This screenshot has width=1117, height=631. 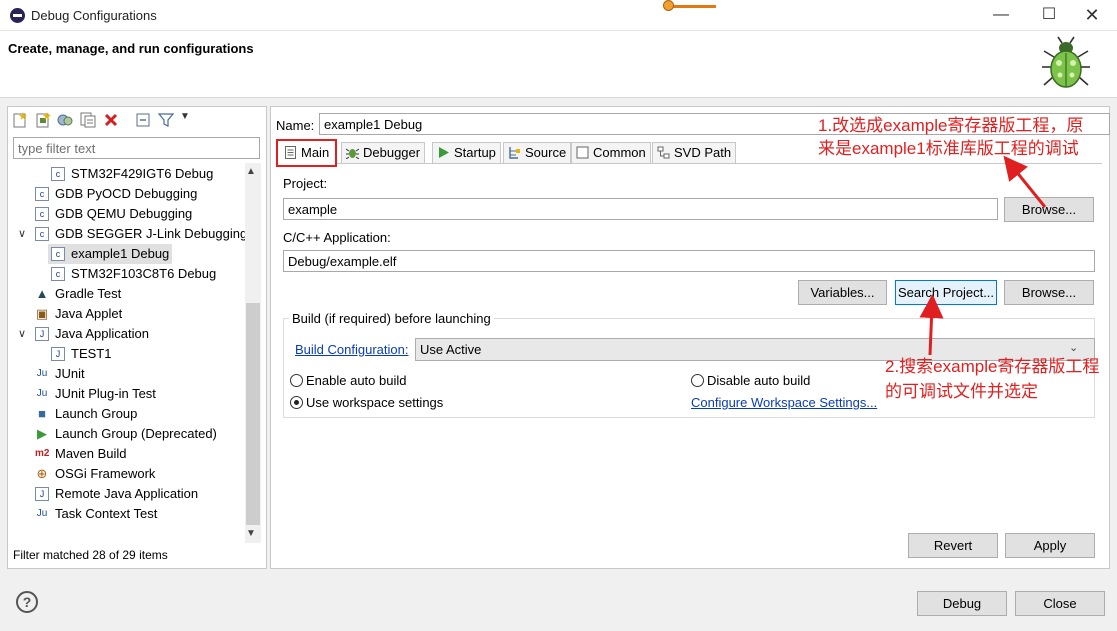 I want to click on use-workspace-settings-label: Use workspace settings, so click(x=374, y=402).